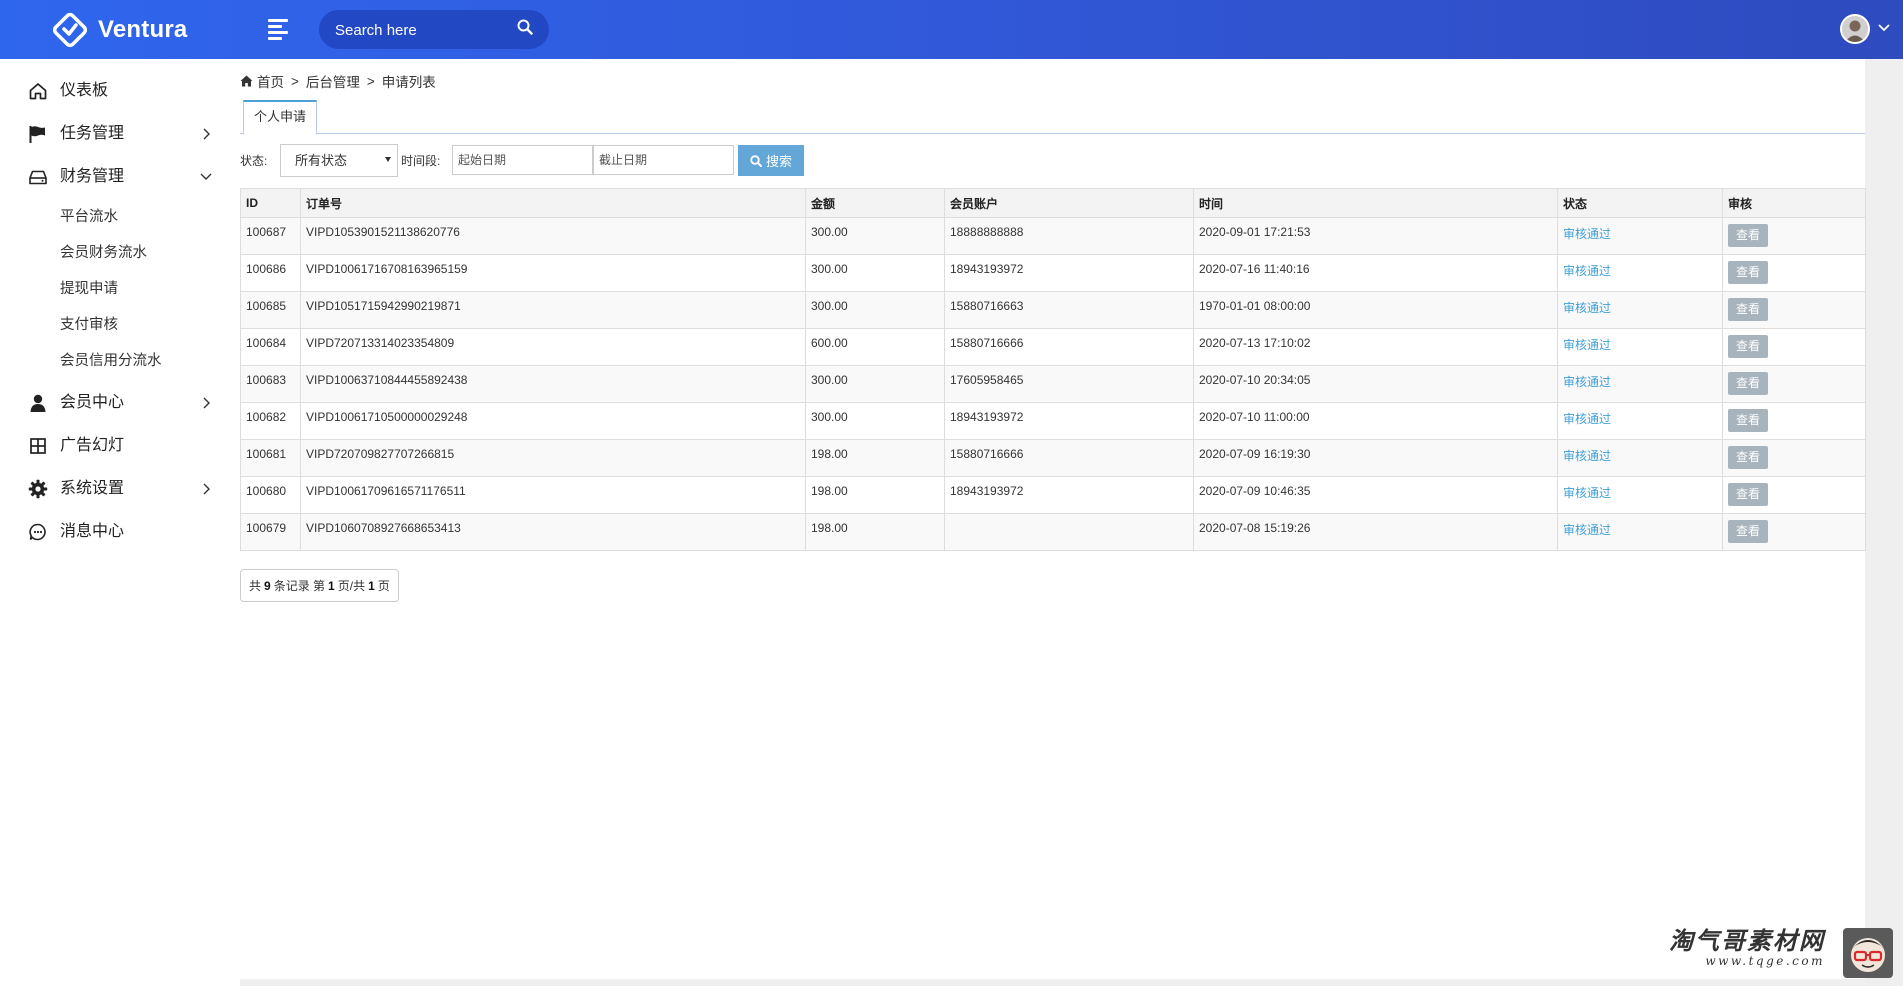 The width and height of the screenshot is (1903, 986). What do you see at coordinates (875, 495) in the screenshot?
I see `cell-amount: 198.00` at bounding box center [875, 495].